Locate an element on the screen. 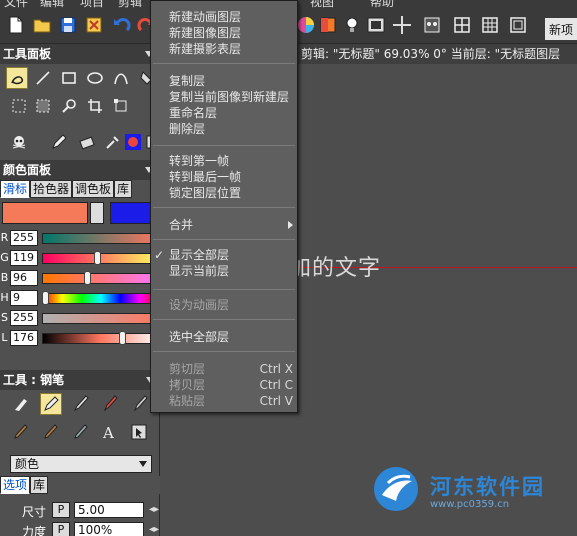  menu-item: 锁定图层位置 is located at coordinates (224, 193).